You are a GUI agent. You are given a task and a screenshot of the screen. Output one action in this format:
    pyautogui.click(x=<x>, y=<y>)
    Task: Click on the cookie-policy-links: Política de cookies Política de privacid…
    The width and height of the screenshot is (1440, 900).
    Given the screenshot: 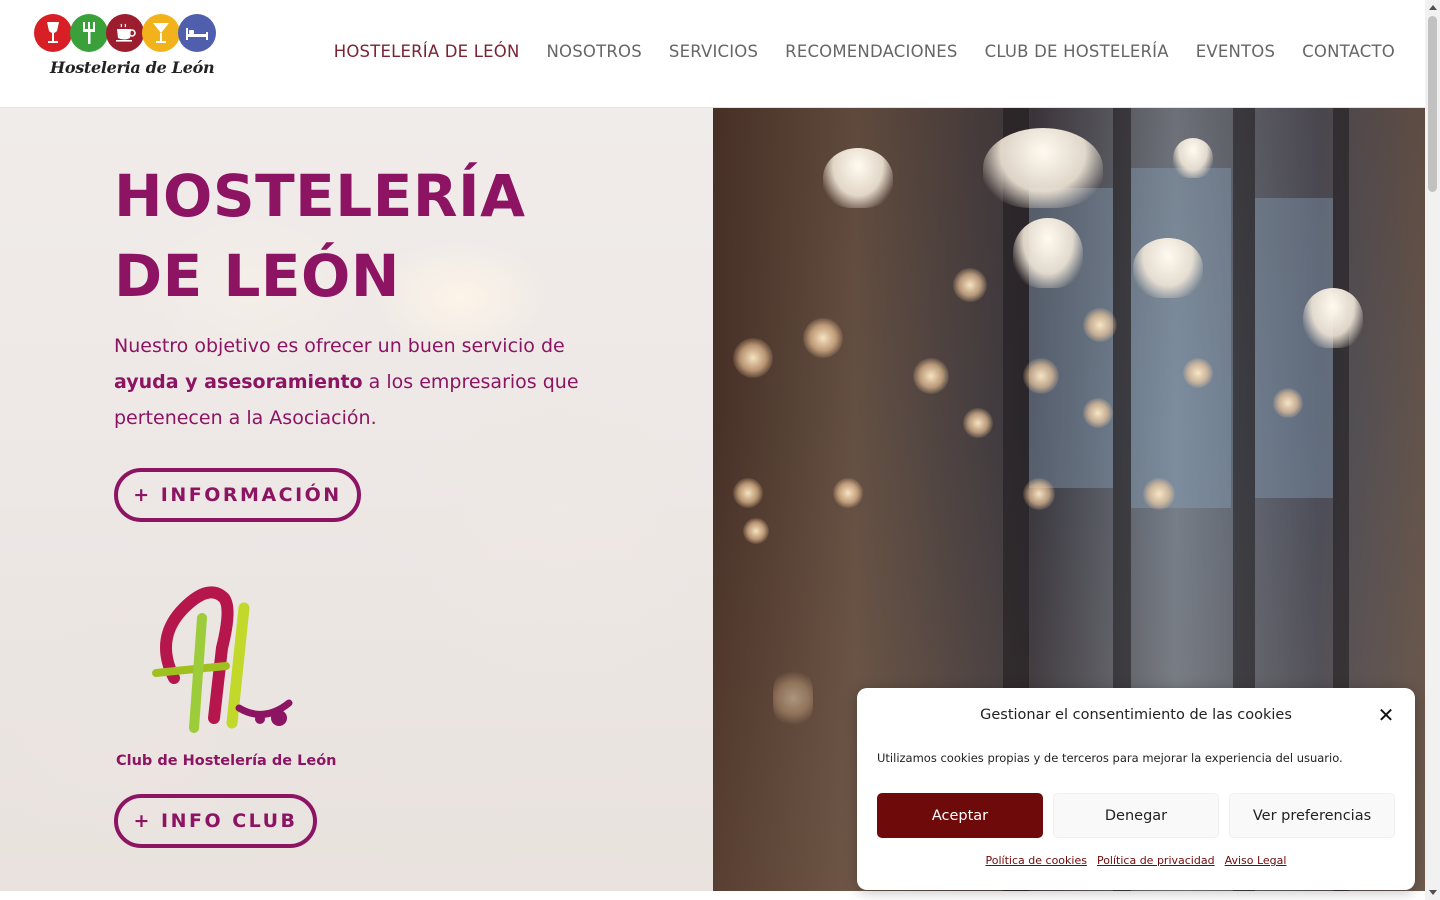 What is the action you would take?
    pyautogui.click(x=1136, y=860)
    